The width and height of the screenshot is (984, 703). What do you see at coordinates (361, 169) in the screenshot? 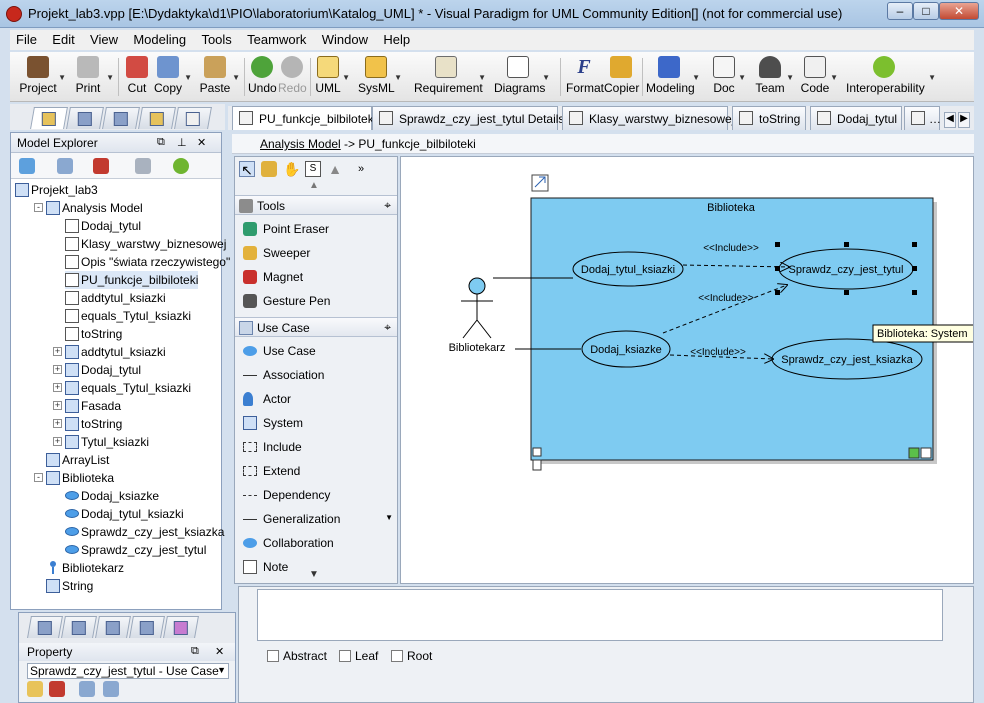
I see `more-icon: »` at bounding box center [361, 169].